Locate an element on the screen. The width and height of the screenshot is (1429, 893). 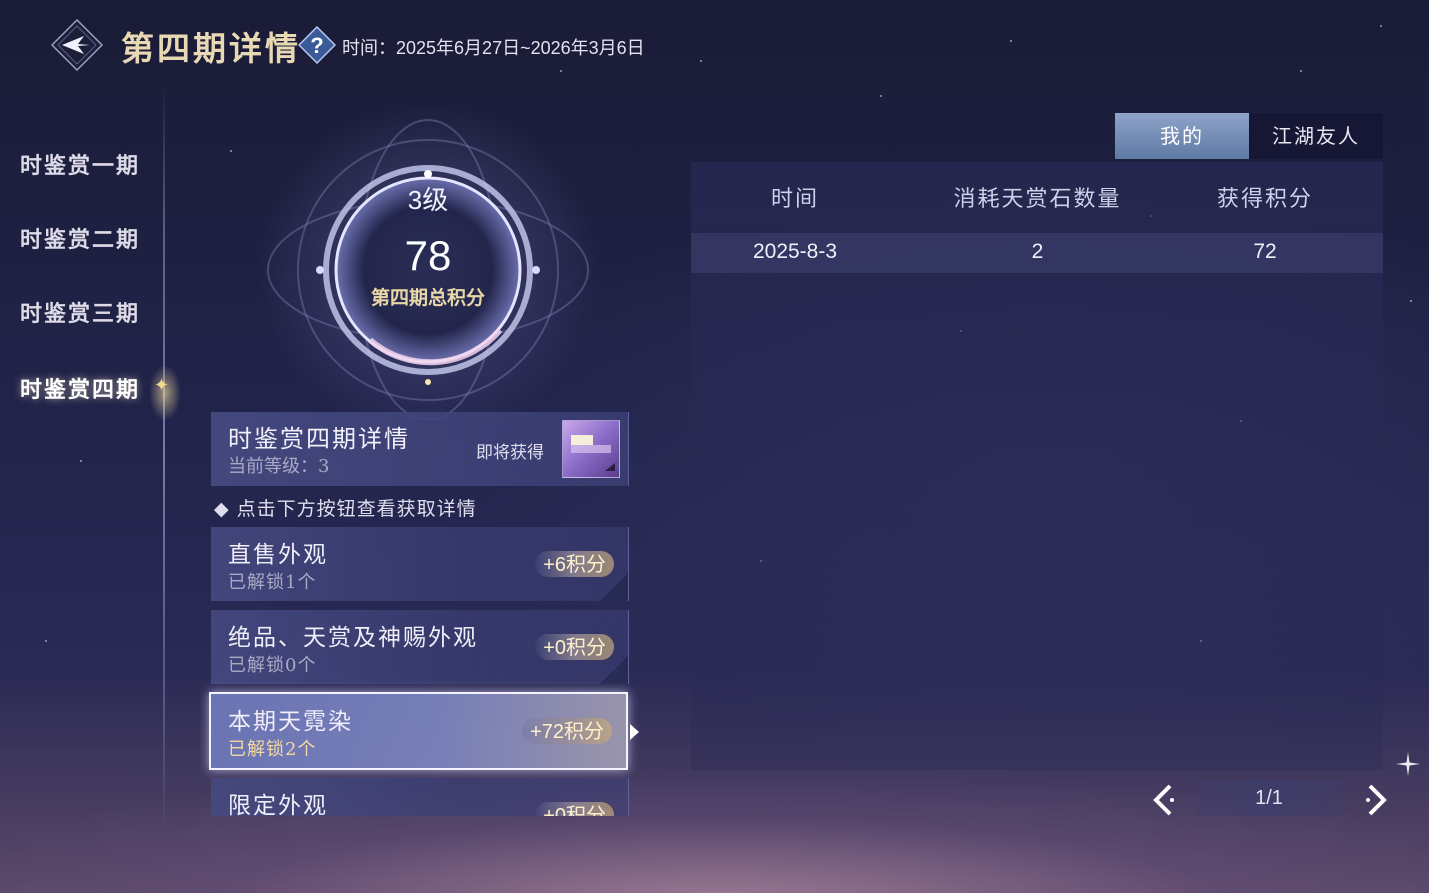
question-icon: ? is located at coordinates (317, 45).